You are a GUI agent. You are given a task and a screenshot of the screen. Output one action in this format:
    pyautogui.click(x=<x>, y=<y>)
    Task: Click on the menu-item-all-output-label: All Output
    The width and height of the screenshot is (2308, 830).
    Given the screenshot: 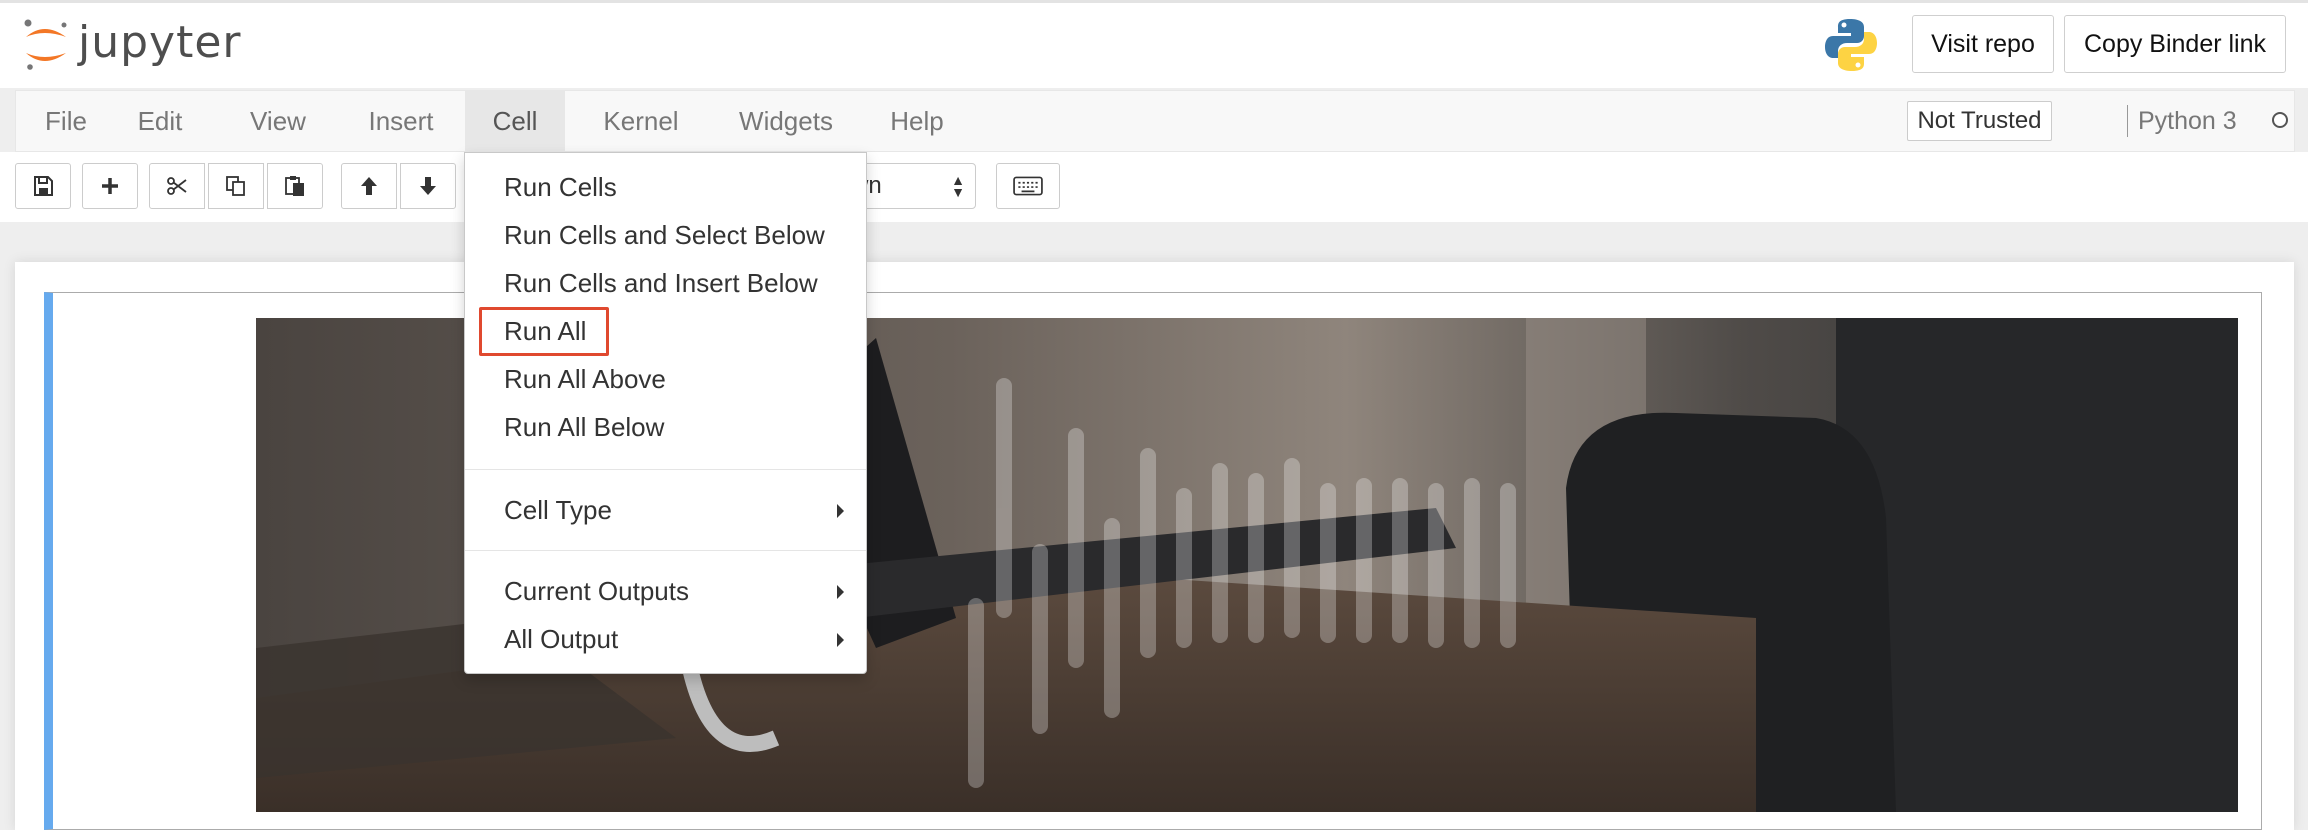 What is the action you would take?
    pyautogui.click(x=561, y=639)
    